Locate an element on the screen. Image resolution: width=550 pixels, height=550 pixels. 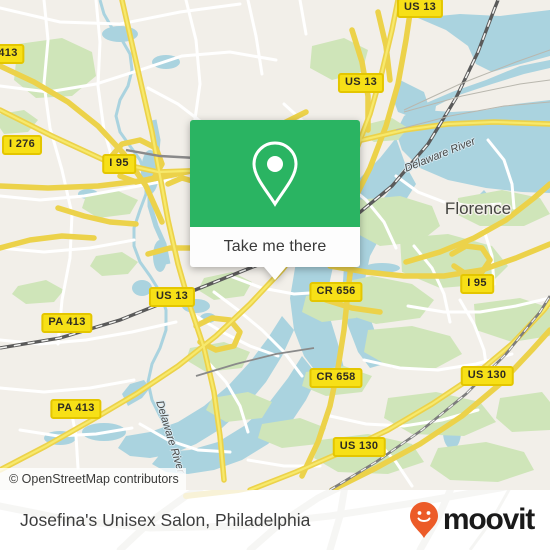
road-shield: 413 is located at coordinates (12, 54).